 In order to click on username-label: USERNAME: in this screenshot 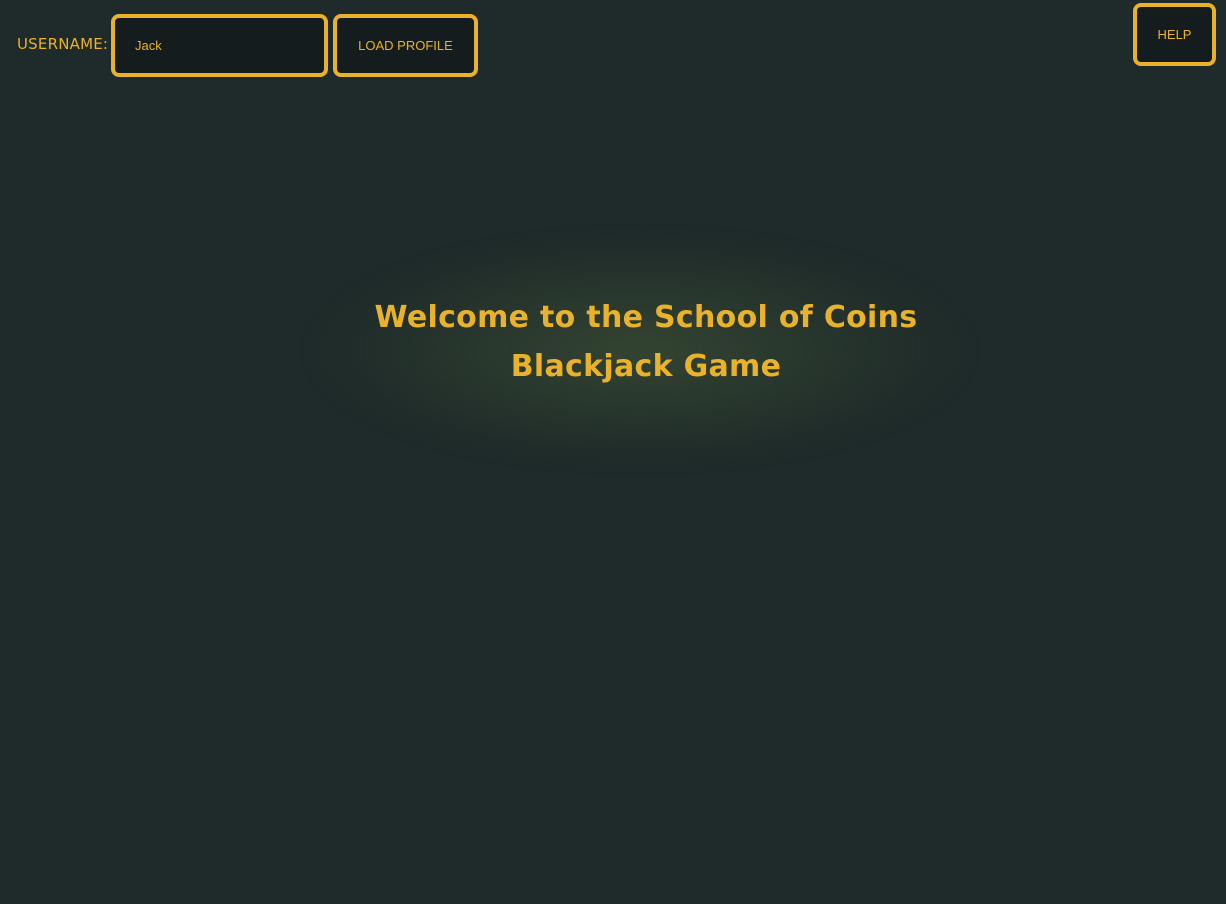, I will do `click(63, 44)`.